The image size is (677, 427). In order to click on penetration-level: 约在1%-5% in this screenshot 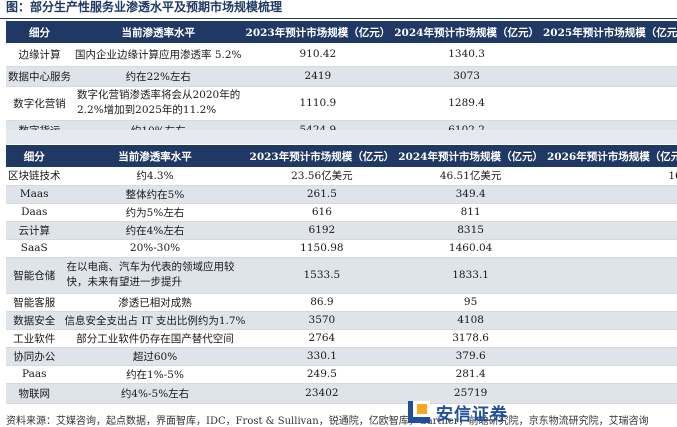, I will do `click(155, 374)`.